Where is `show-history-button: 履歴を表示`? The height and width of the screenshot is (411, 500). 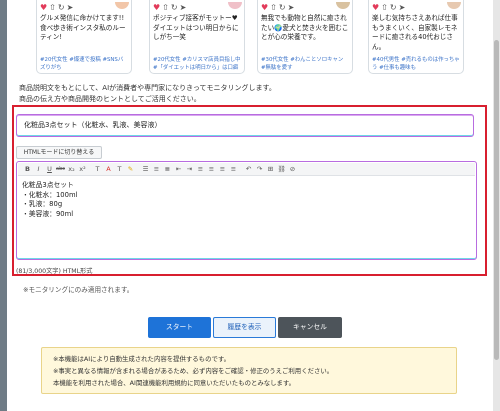
show-history-button: 履歴を表示 is located at coordinates (244, 327).